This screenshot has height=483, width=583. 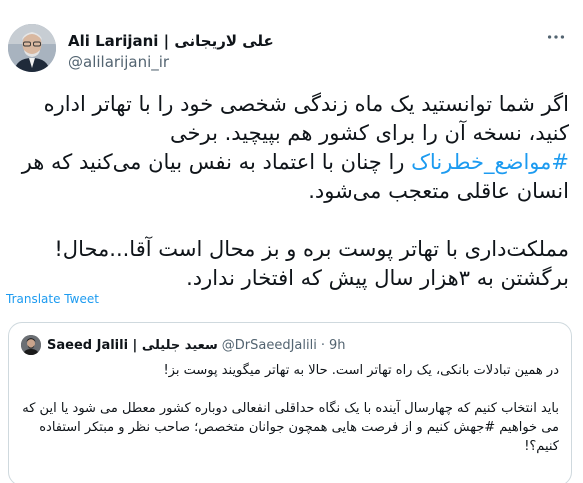 I want to click on quoted-tweet-time: 9h, so click(x=337, y=345).